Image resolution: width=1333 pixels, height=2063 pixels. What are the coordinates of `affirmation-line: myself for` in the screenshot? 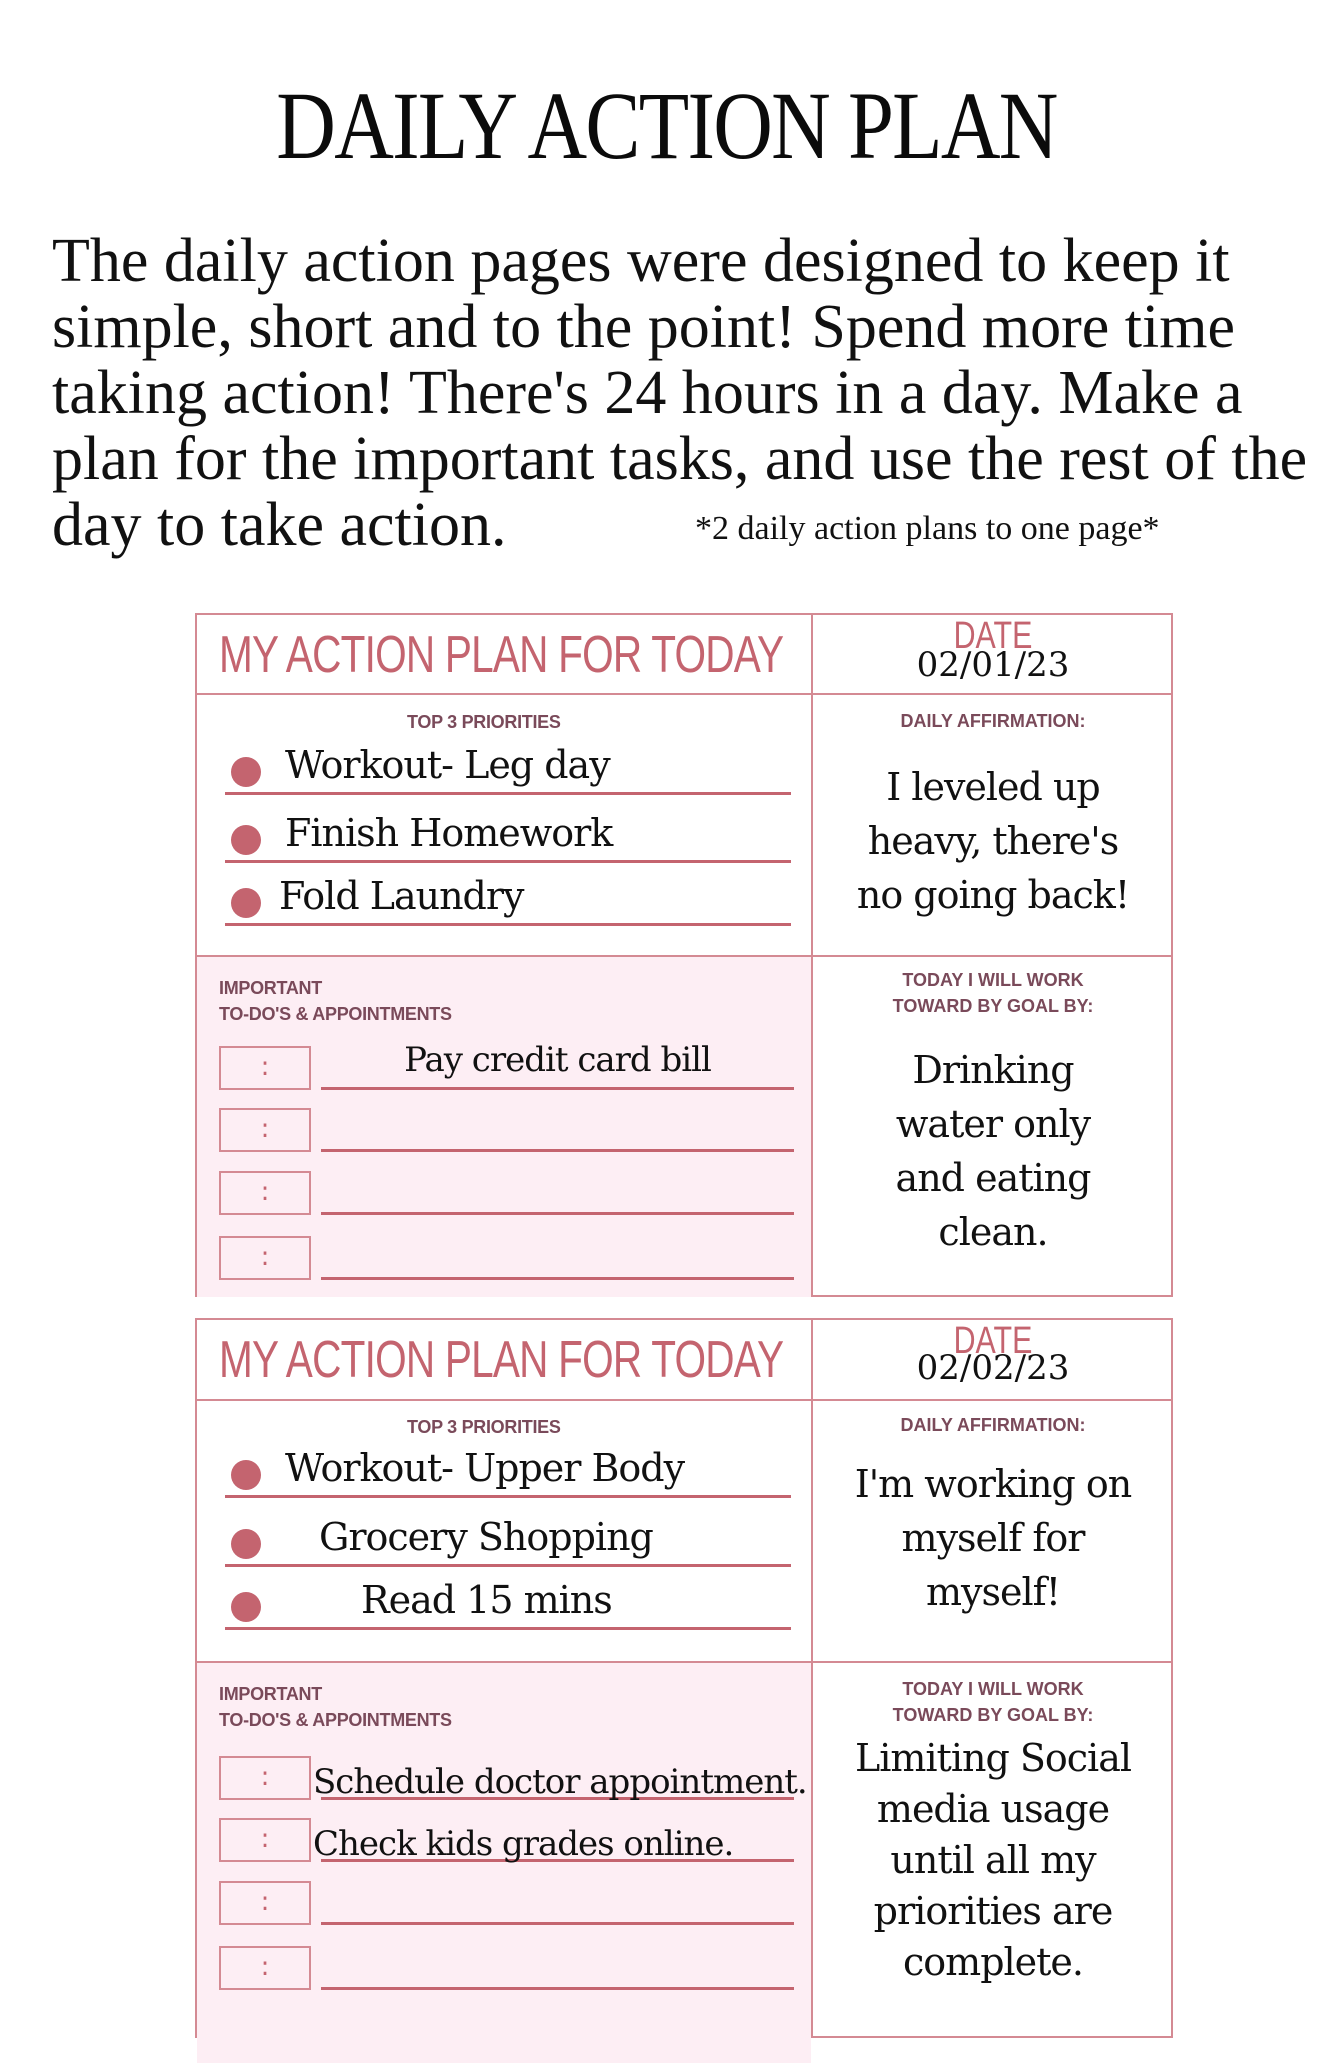 It's located at (993, 1538).